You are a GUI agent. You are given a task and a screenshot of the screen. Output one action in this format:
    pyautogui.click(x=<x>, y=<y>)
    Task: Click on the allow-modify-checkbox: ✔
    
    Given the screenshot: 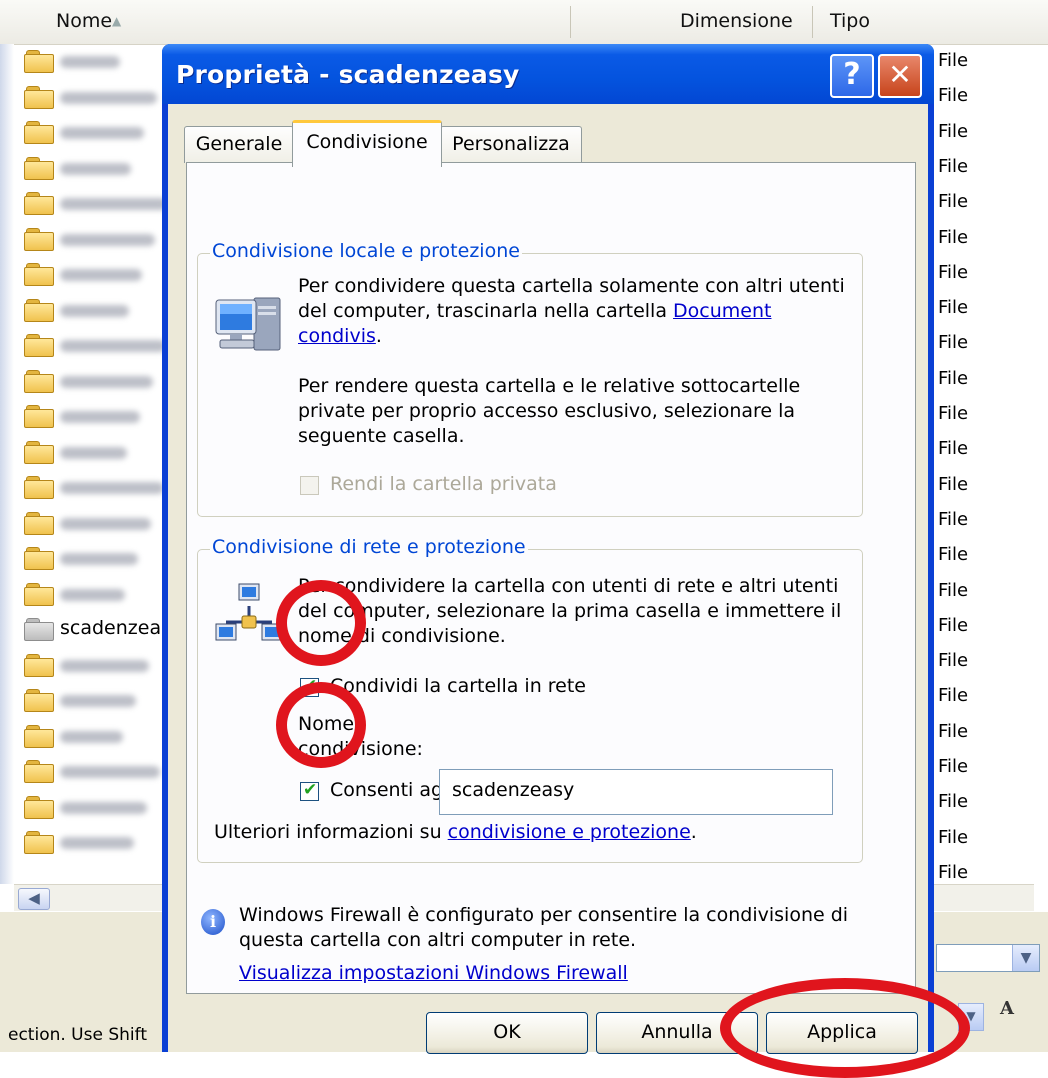 What is the action you would take?
    pyautogui.click(x=309, y=790)
    